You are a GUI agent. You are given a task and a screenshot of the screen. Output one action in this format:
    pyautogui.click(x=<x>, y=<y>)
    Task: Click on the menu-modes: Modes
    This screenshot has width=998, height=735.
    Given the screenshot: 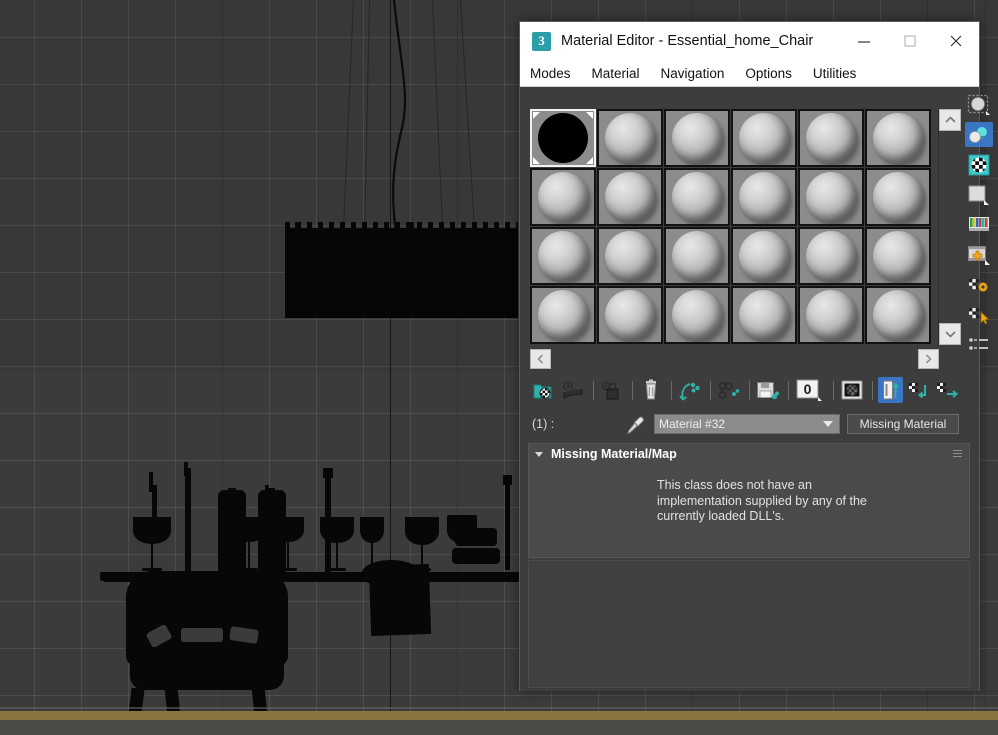 What is the action you would take?
    pyautogui.click(x=550, y=73)
    